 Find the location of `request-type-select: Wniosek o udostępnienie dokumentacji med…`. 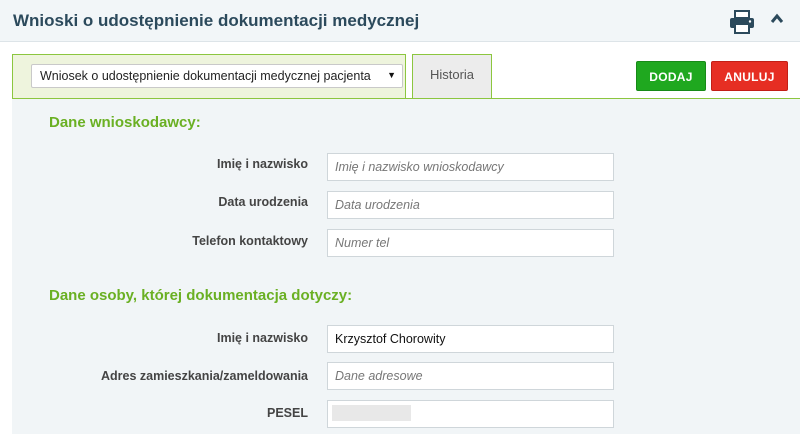

request-type-select: Wniosek o udostępnienie dokumentacji med… is located at coordinates (217, 76).